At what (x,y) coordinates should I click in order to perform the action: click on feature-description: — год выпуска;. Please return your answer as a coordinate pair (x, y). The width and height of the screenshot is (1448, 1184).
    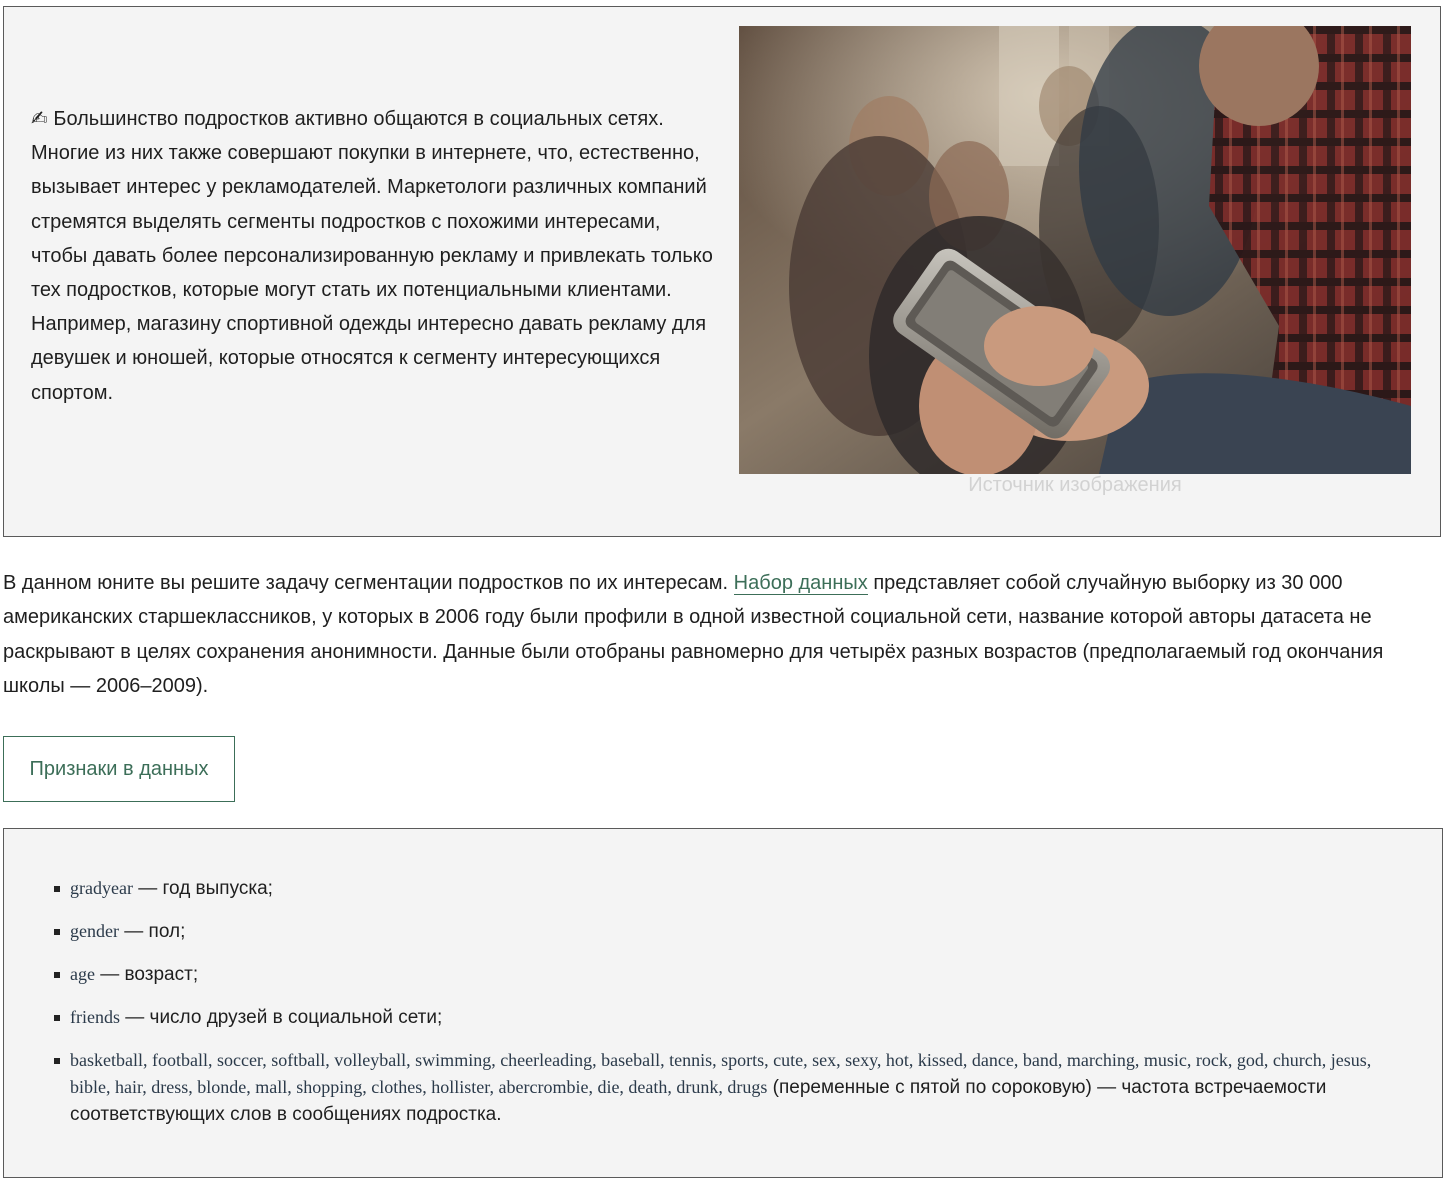
    Looking at the image, I should click on (202, 888).